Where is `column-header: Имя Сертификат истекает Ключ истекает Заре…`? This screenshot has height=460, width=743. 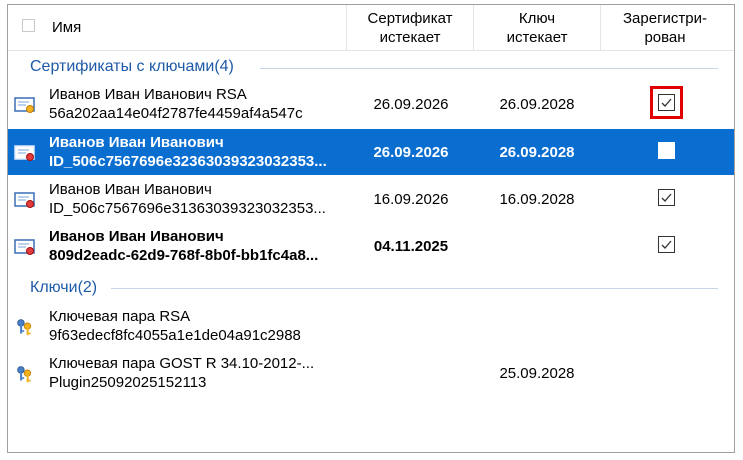
column-header: Имя Сертификат истекает Ключ истекает Заре… is located at coordinates (371, 28).